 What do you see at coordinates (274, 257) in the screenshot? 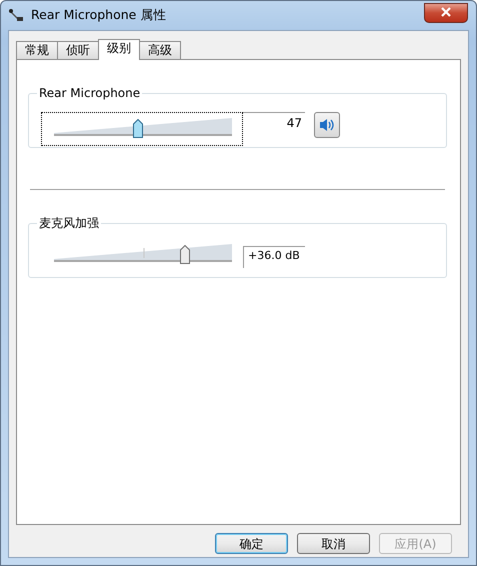
I see `boost-reading: +36.0 dB` at bounding box center [274, 257].